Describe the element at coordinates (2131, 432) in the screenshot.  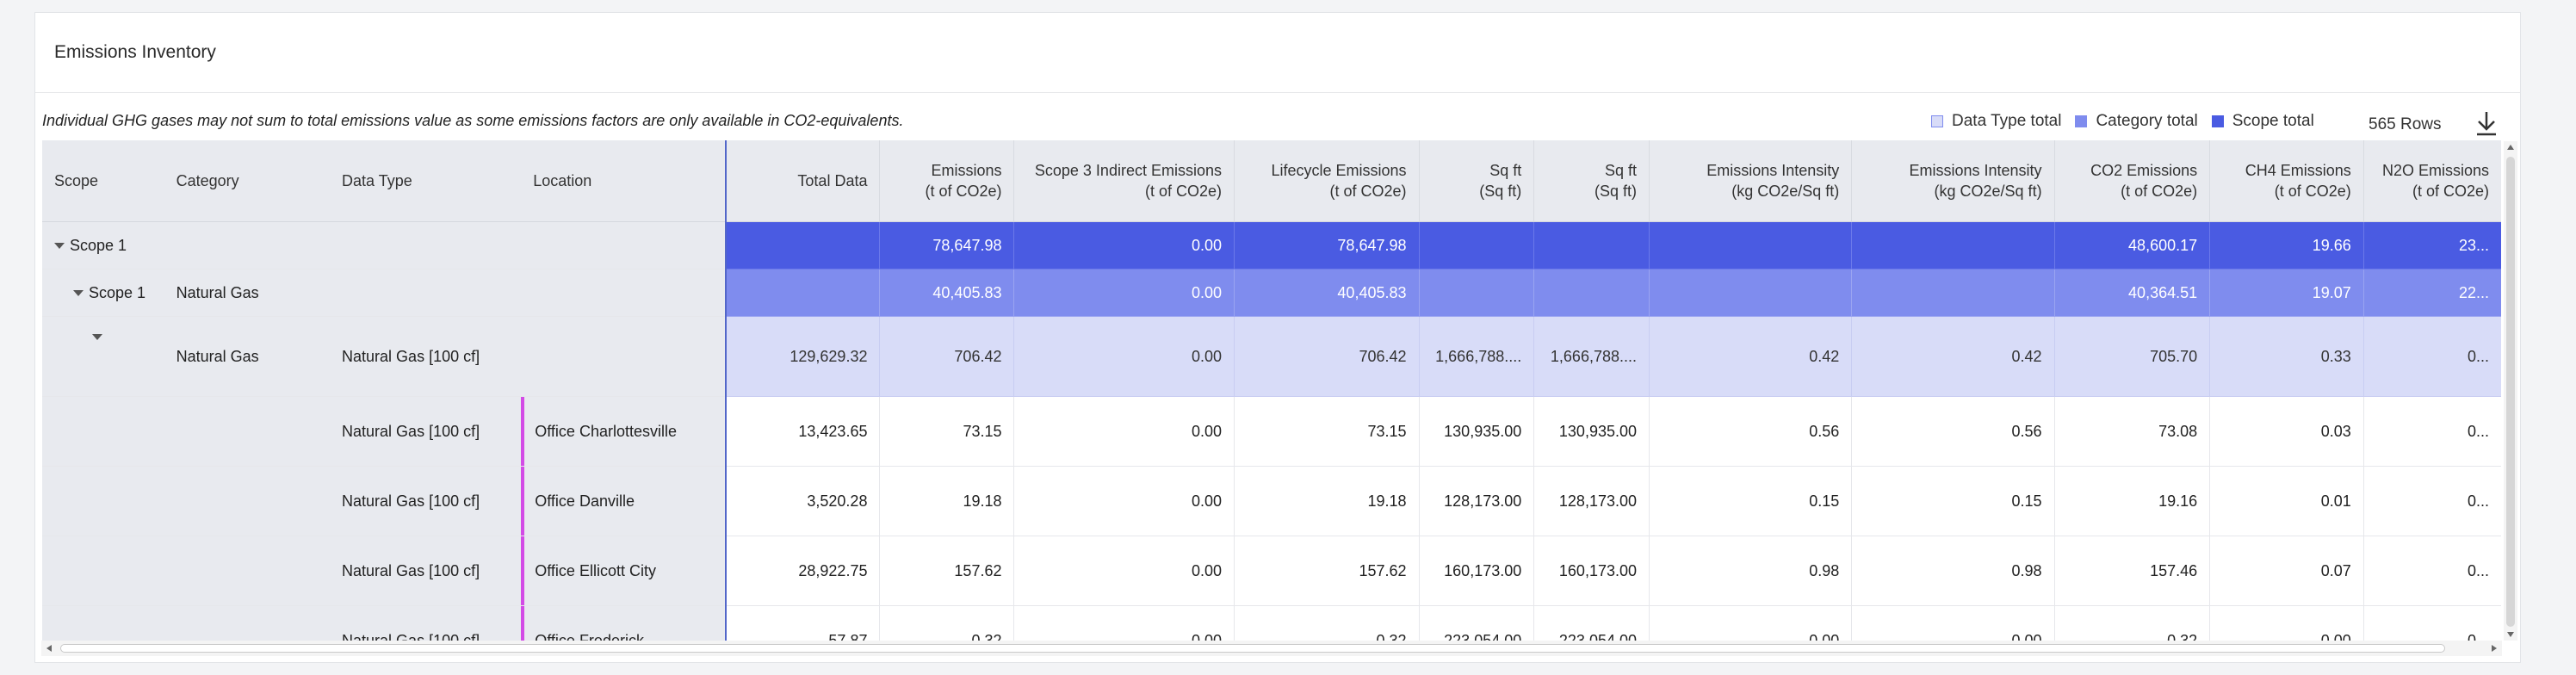
I see `value-cell: 73.08` at that location.